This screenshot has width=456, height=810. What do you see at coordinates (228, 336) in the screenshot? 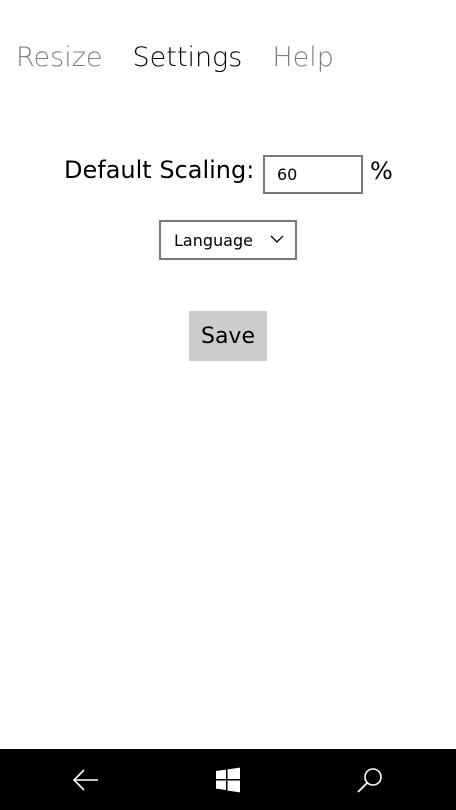
I see `save-button: Save` at bounding box center [228, 336].